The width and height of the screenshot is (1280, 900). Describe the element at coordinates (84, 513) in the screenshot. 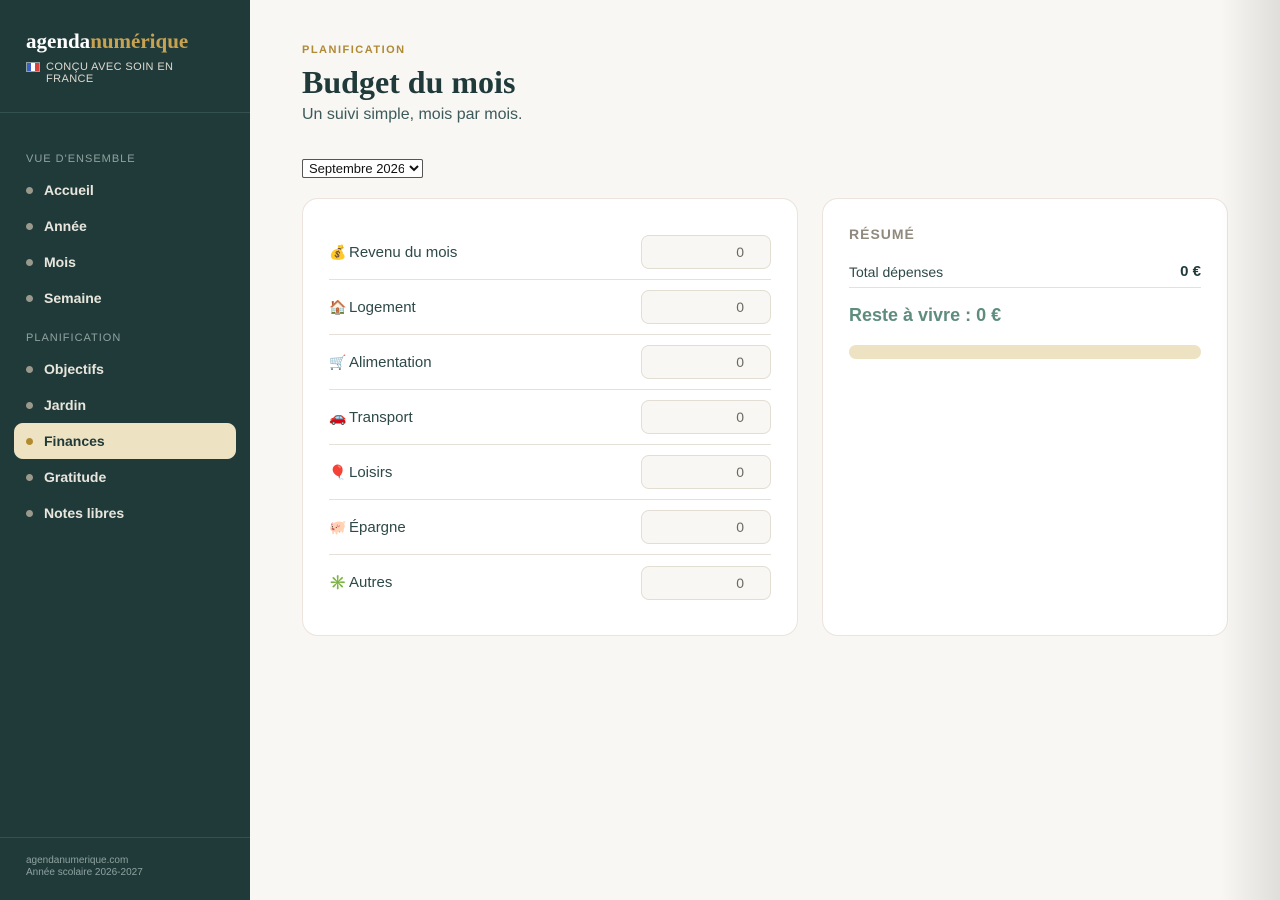

I see `sidebar-item-label: Notes libres` at that location.